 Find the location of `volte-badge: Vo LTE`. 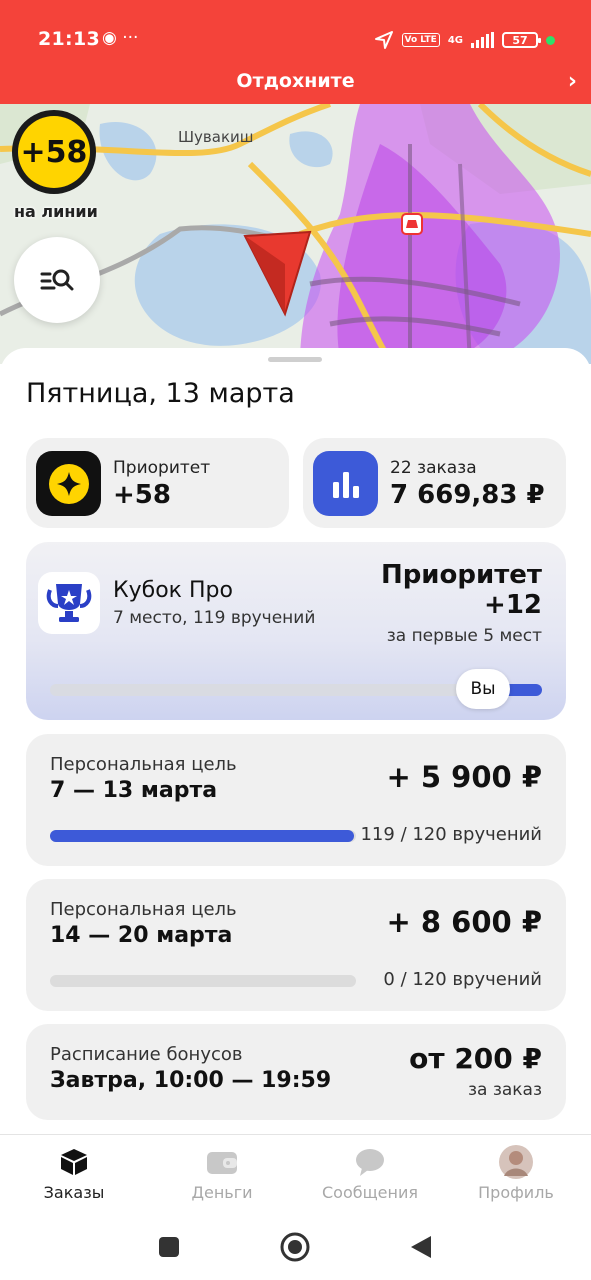

volte-badge: Vo LTE is located at coordinates (420, 40).